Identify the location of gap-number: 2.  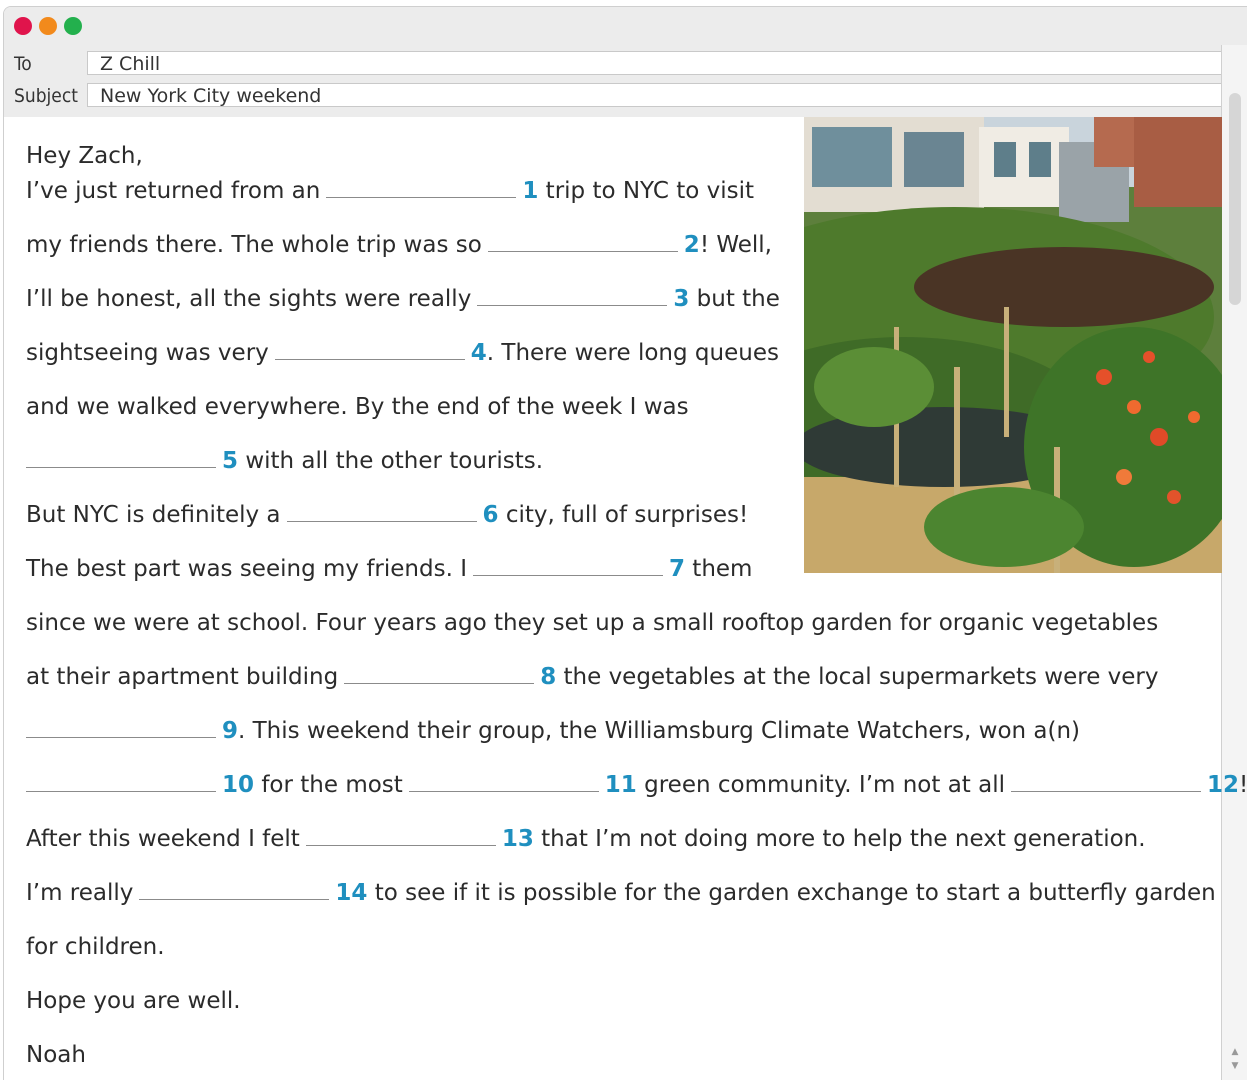
(691, 245).